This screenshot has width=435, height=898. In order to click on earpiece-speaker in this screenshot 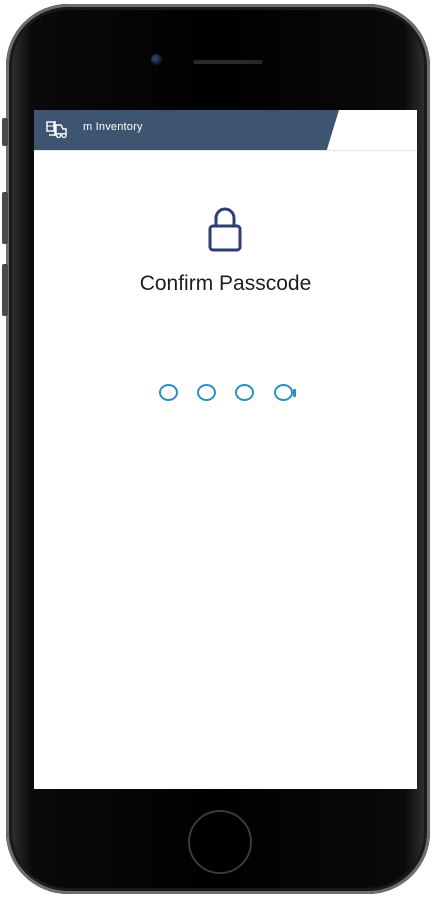, I will do `click(228, 61)`.